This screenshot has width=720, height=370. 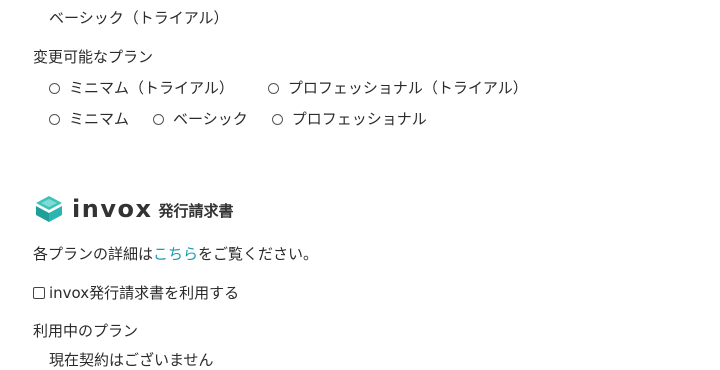 I want to click on radio-label: プロフェッショナル（トライアル）, so click(x=407, y=88).